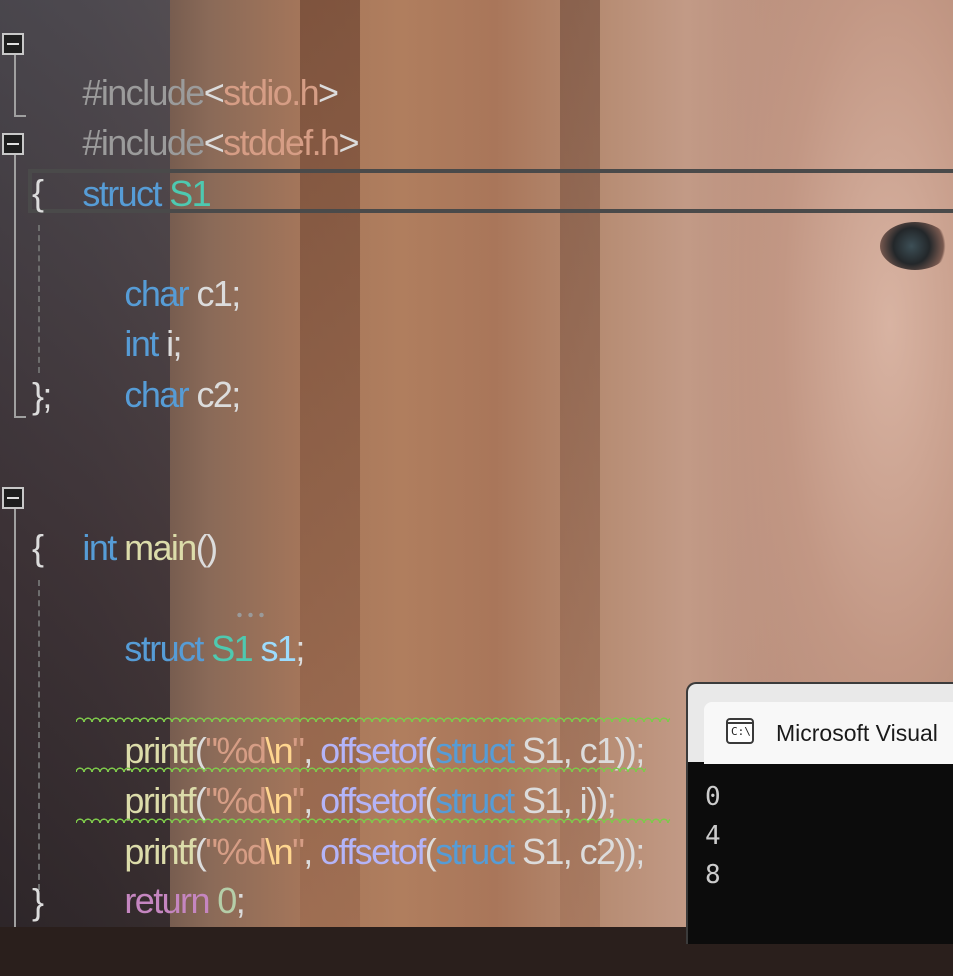 This screenshot has width=953, height=976. I want to click on code-line-10: int main(), so click(476, 520).